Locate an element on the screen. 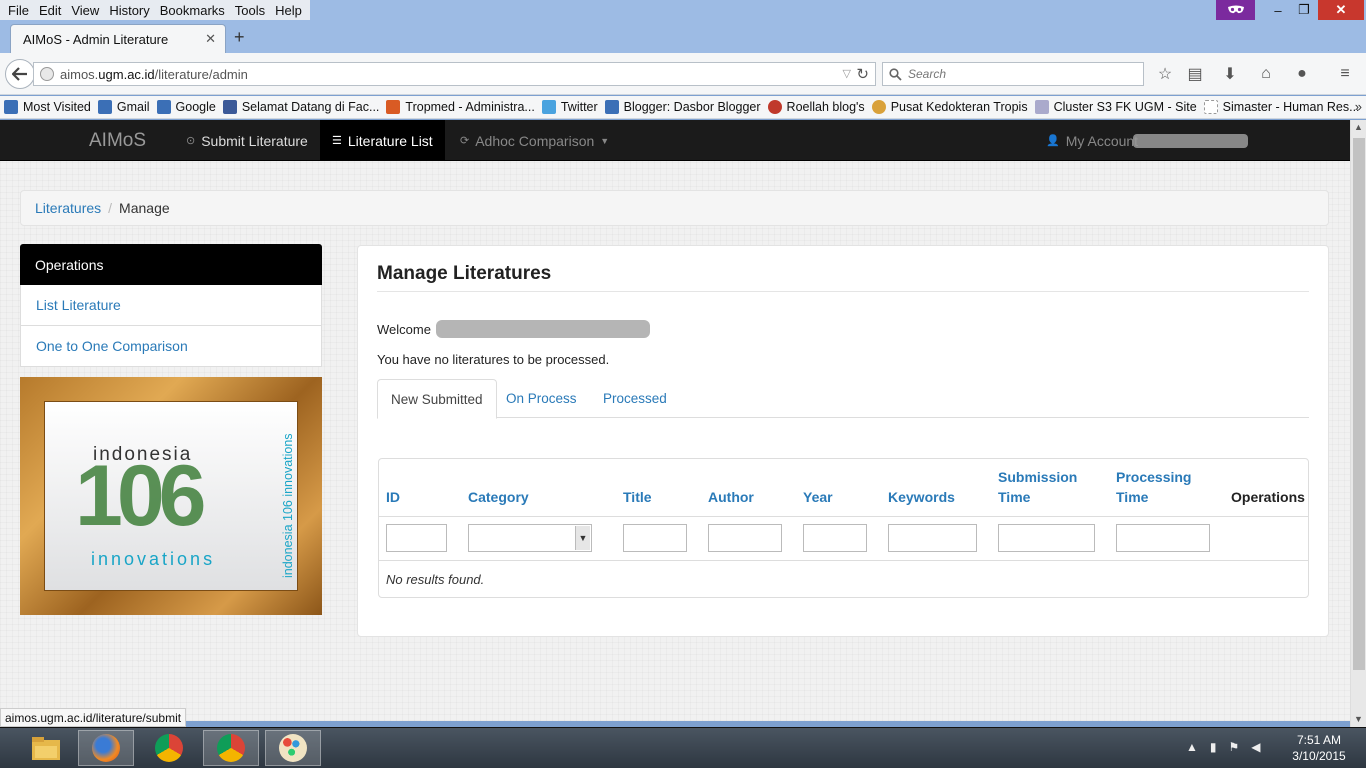 This screenshot has height=768, width=1366. column-id: ID is located at coordinates (393, 497).